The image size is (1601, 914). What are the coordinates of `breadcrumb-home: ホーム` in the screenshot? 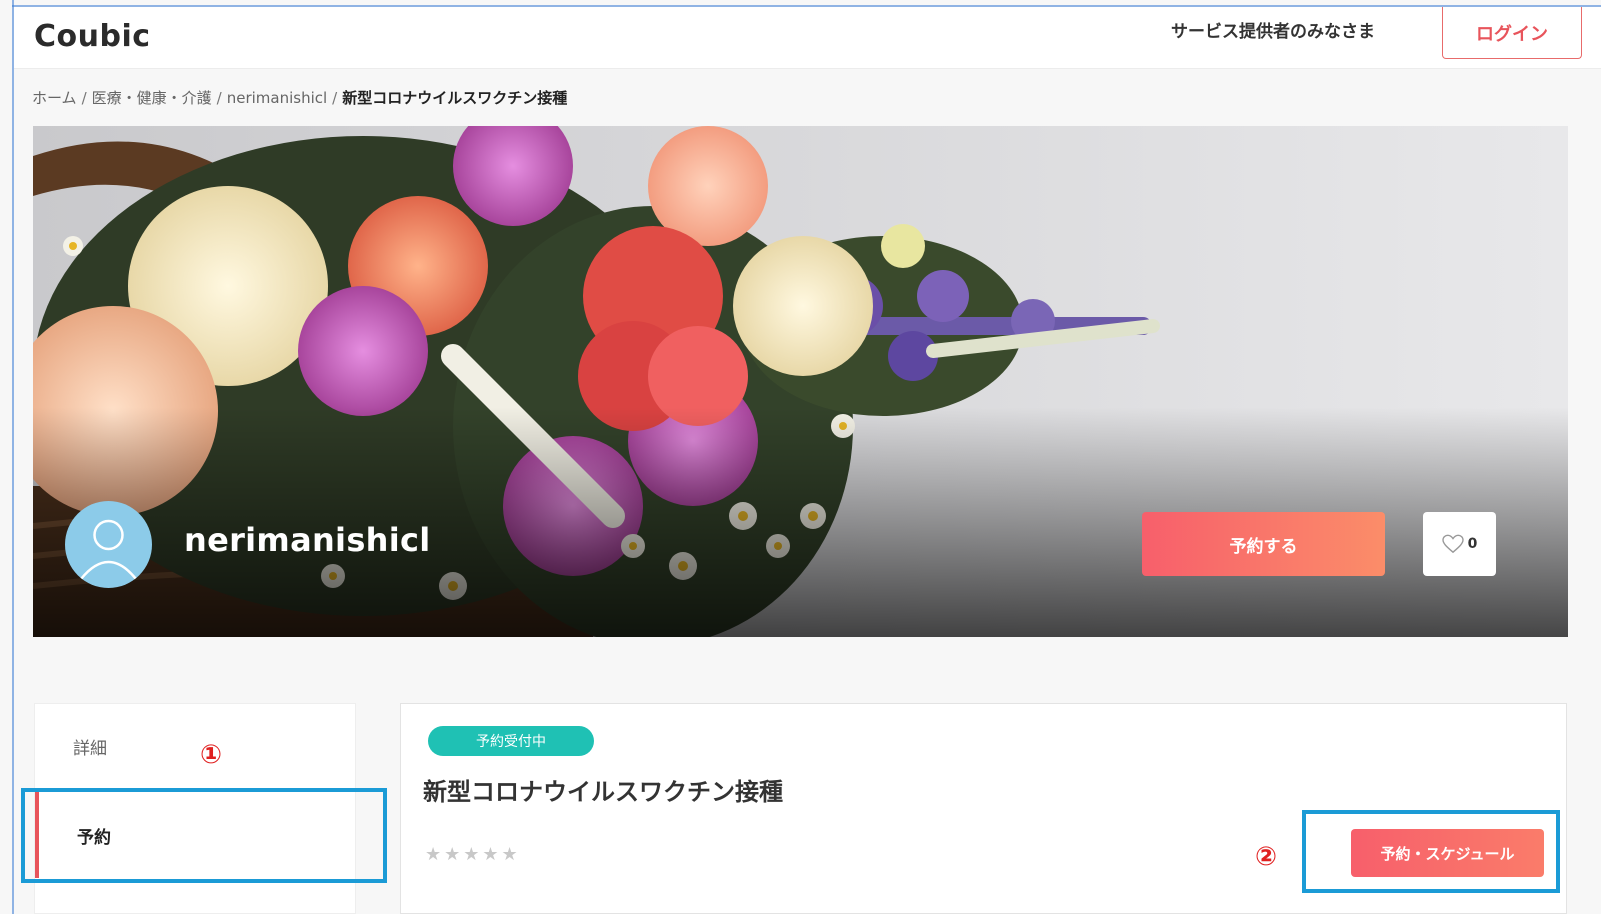 It's located at (54, 98).